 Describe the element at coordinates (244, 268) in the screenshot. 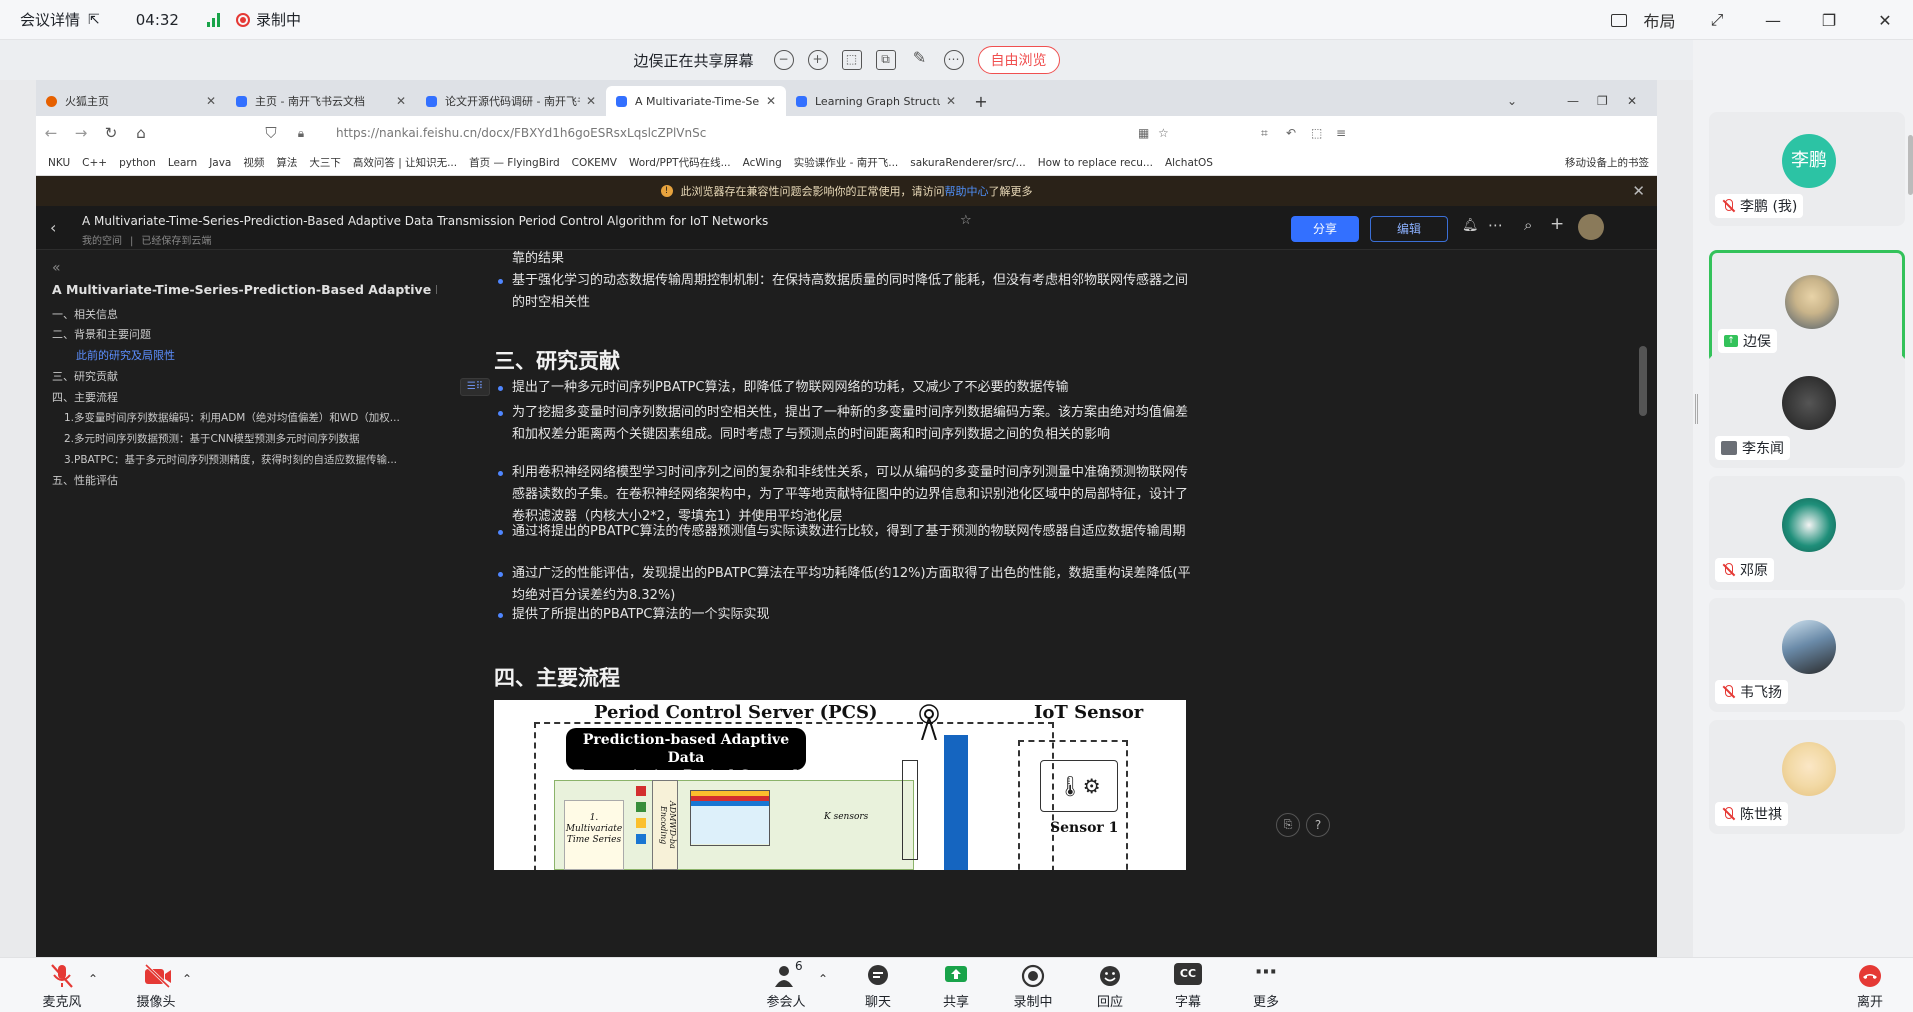

I see `collapse-toc-icon: «` at that location.